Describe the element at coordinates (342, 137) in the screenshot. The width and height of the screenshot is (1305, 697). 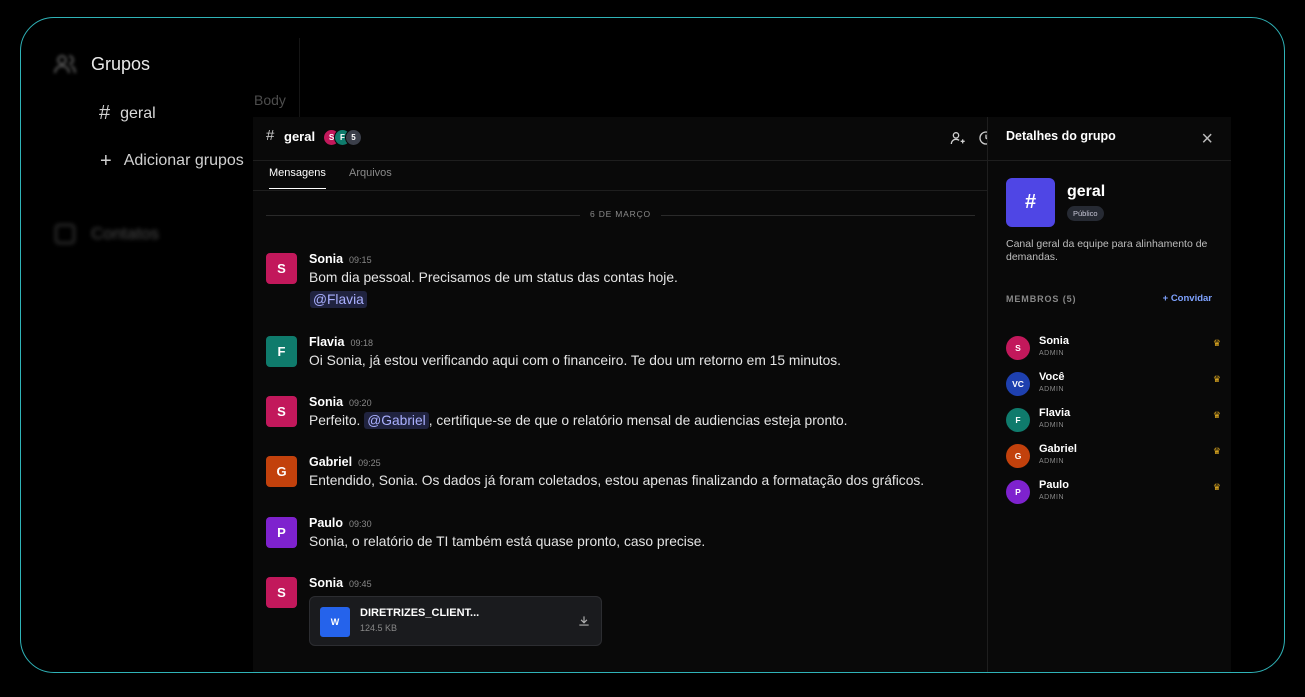
I see `member-avatar-stack: S F 5` at that location.